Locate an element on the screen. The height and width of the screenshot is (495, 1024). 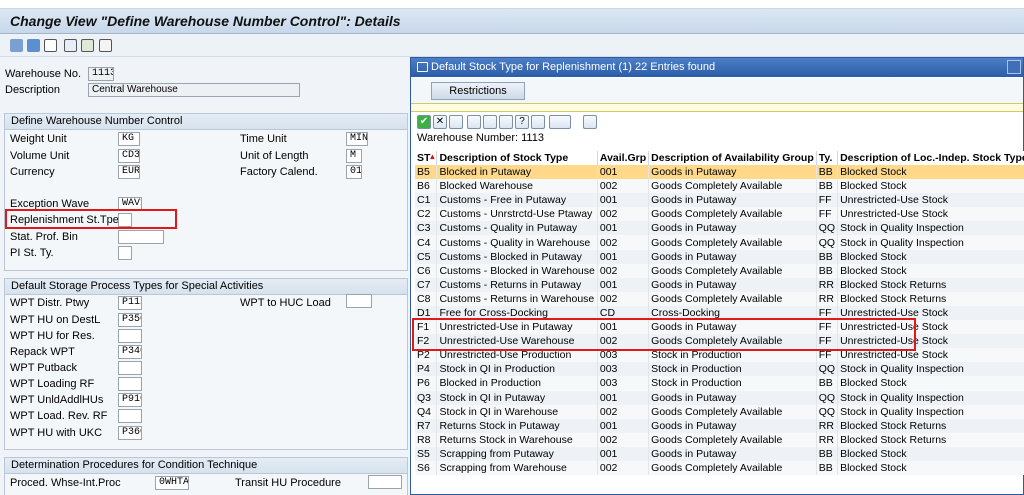
restrictions-tab: Restrictions is located at coordinates (478, 91).